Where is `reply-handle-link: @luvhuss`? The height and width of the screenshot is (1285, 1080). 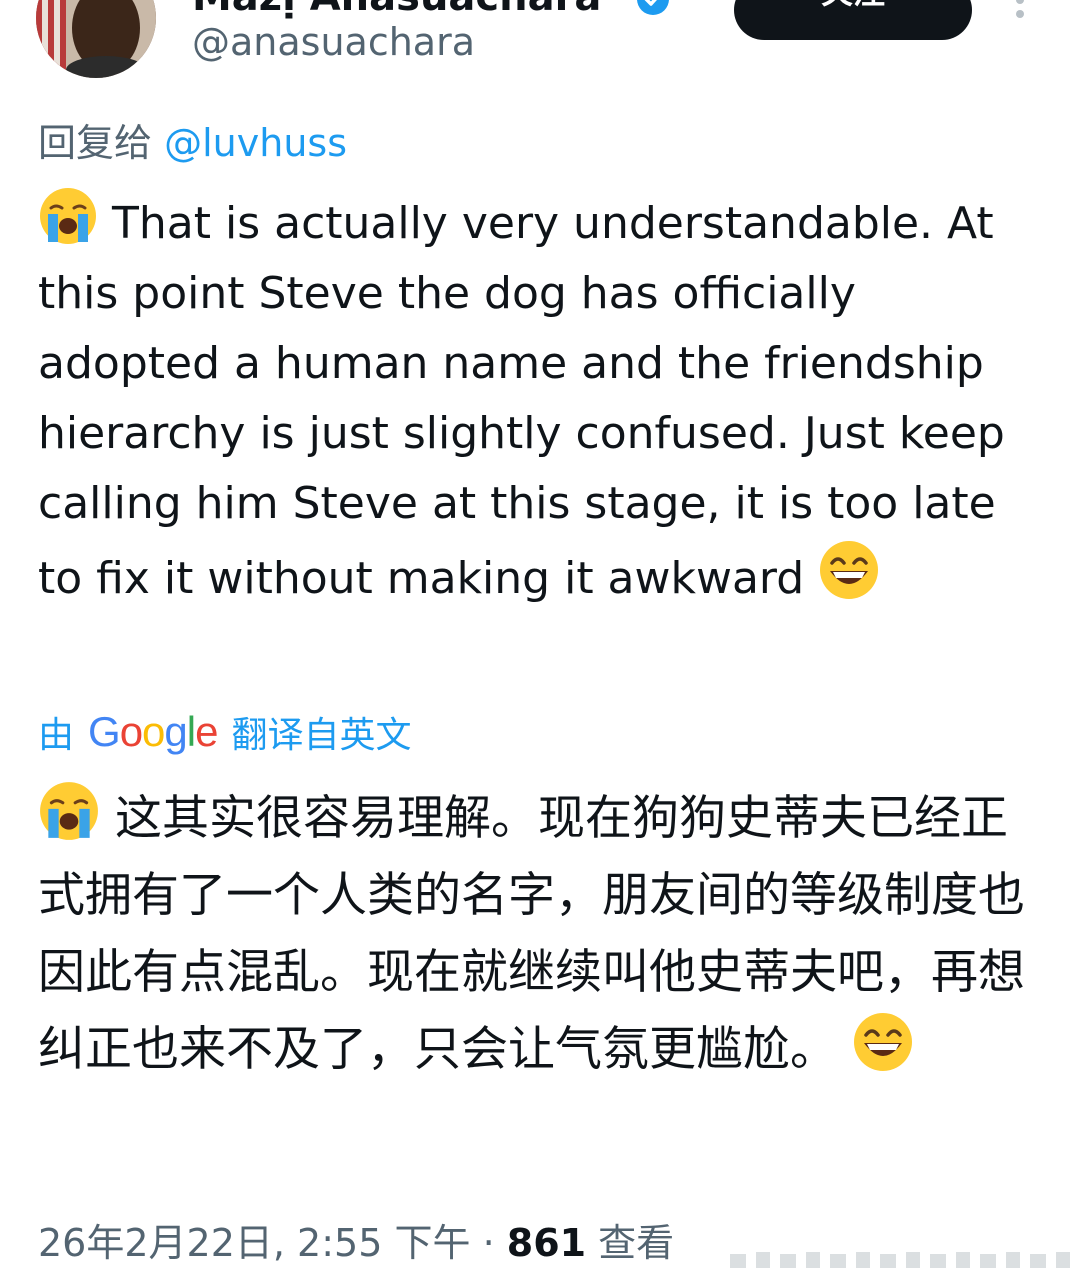
reply-handle-link: @luvhuss is located at coordinates (255, 143).